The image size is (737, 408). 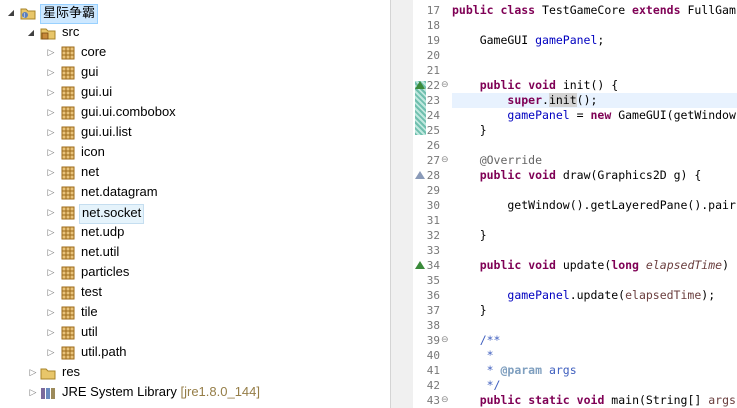 What do you see at coordinates (195, 313) in the screenshot?
I see `tree-item-package: ▷ tile` at bounding box center [195, 313].